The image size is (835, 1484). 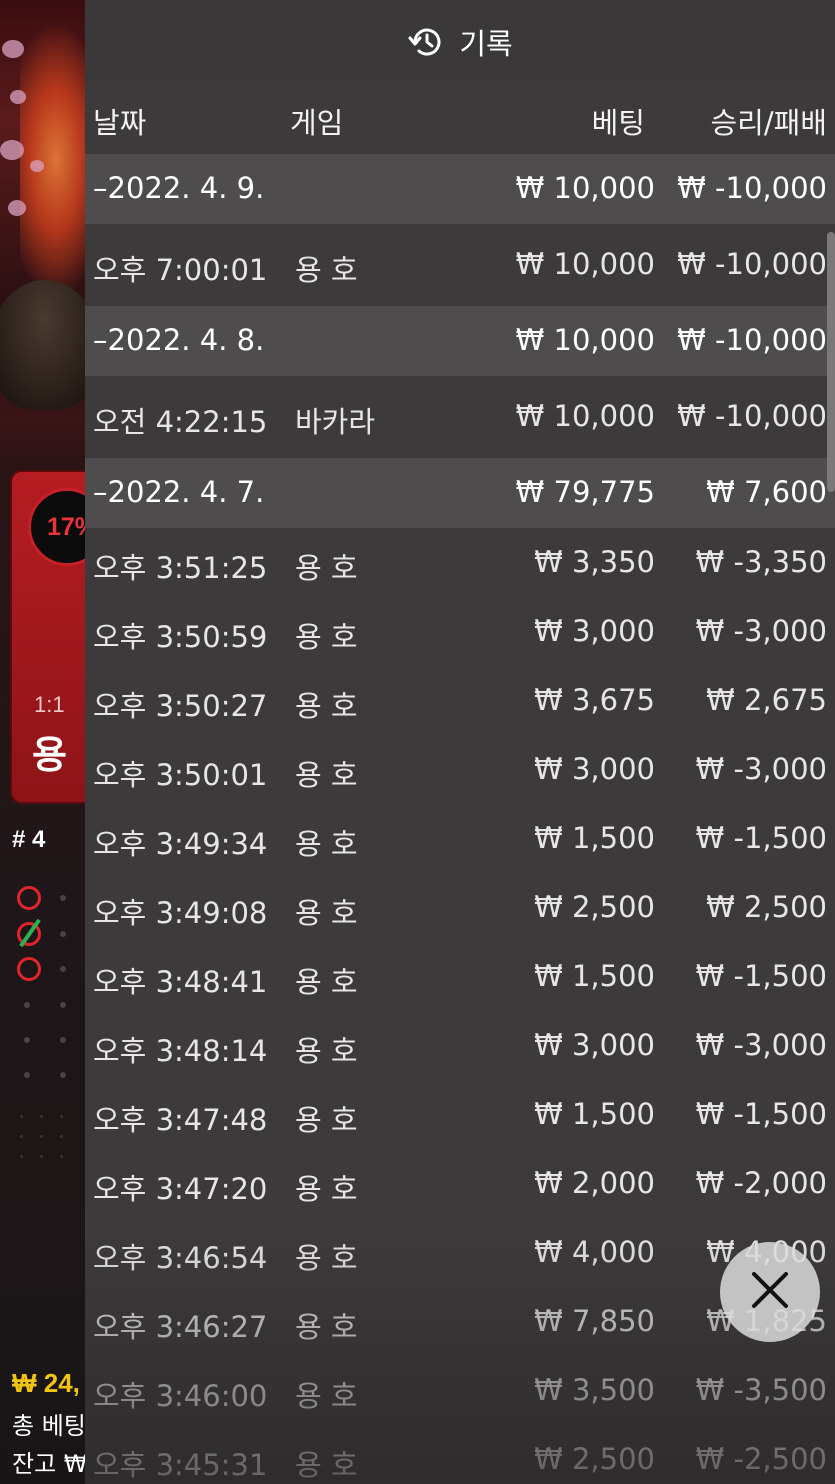 What do you see at coordinates (460, 838) in the screenshot?
I see `history-row: 오후 3:49:34 용 호 ₩ 1,500 ₩ -1,500` at bounding box center [460, 838].